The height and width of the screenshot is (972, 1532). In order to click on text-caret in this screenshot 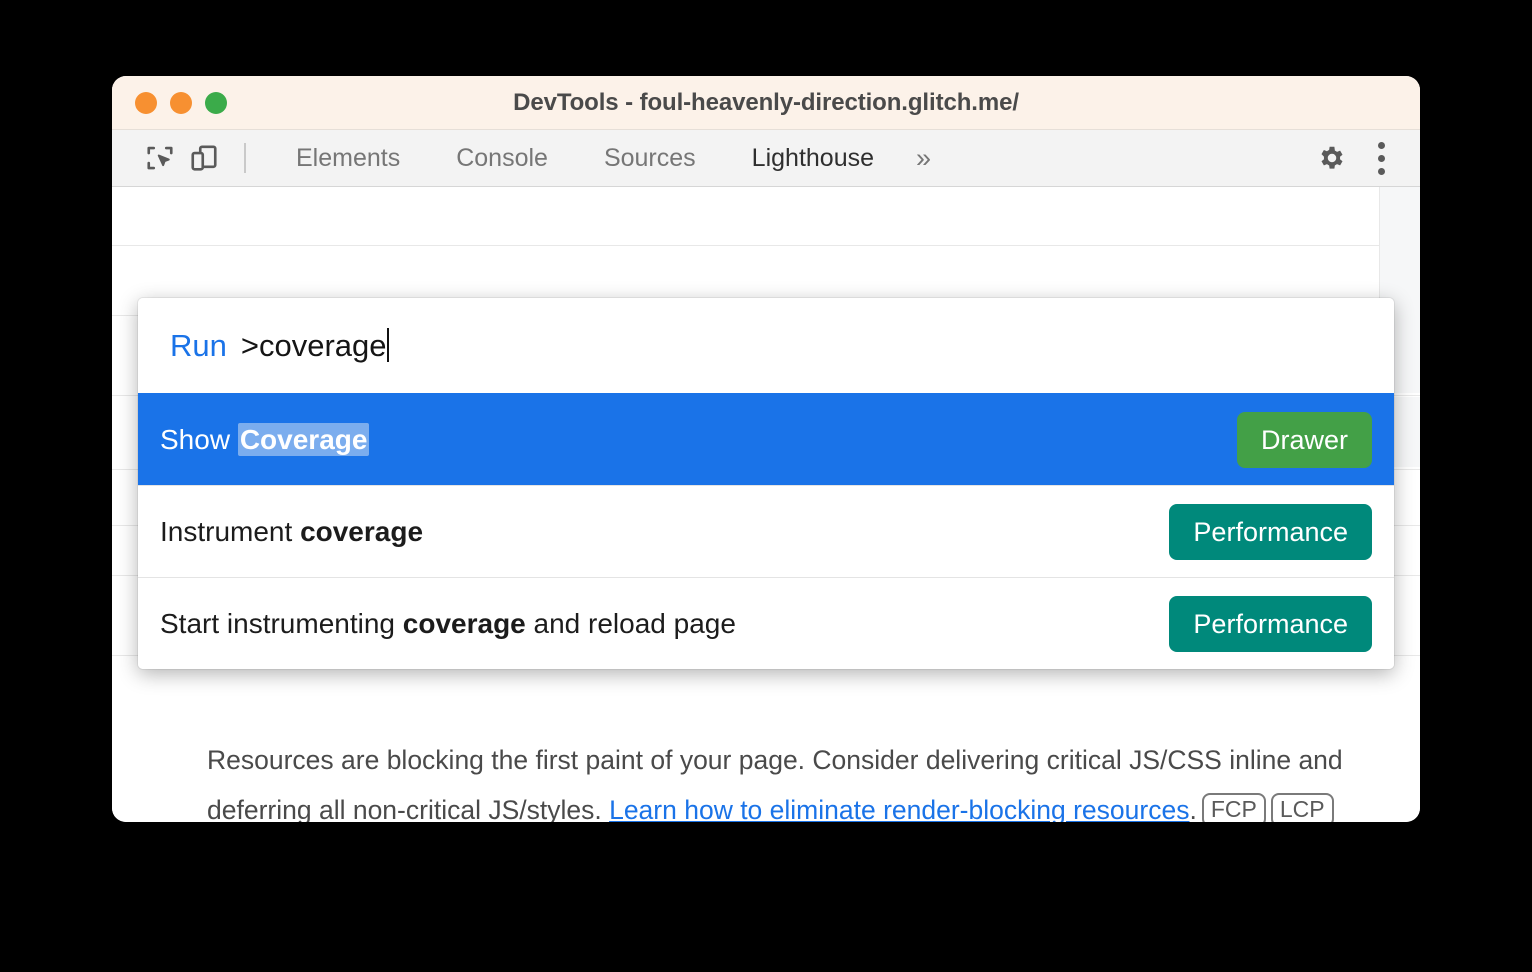, I will do `click(387, 344)`.